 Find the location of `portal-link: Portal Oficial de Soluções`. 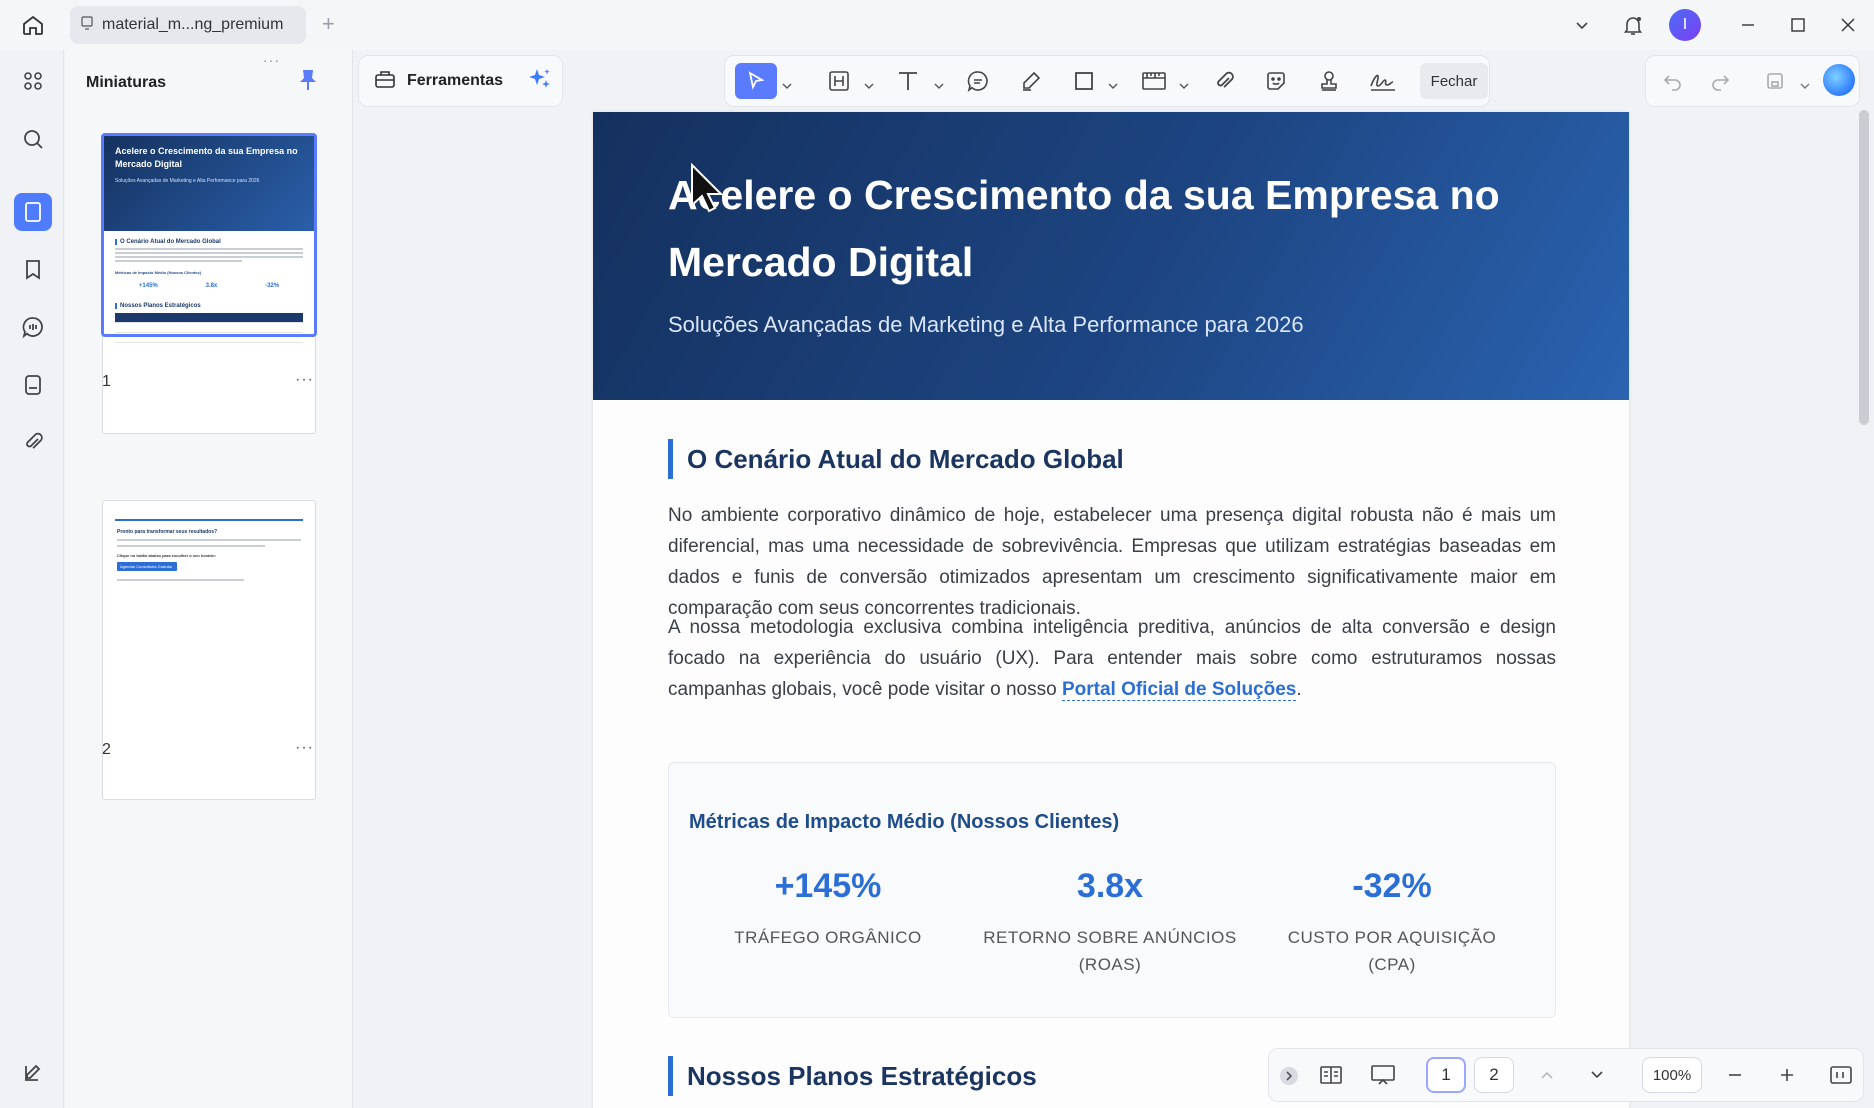

portal-link: Portal Oficial de Soluções is located at coordinates (1179, 690).